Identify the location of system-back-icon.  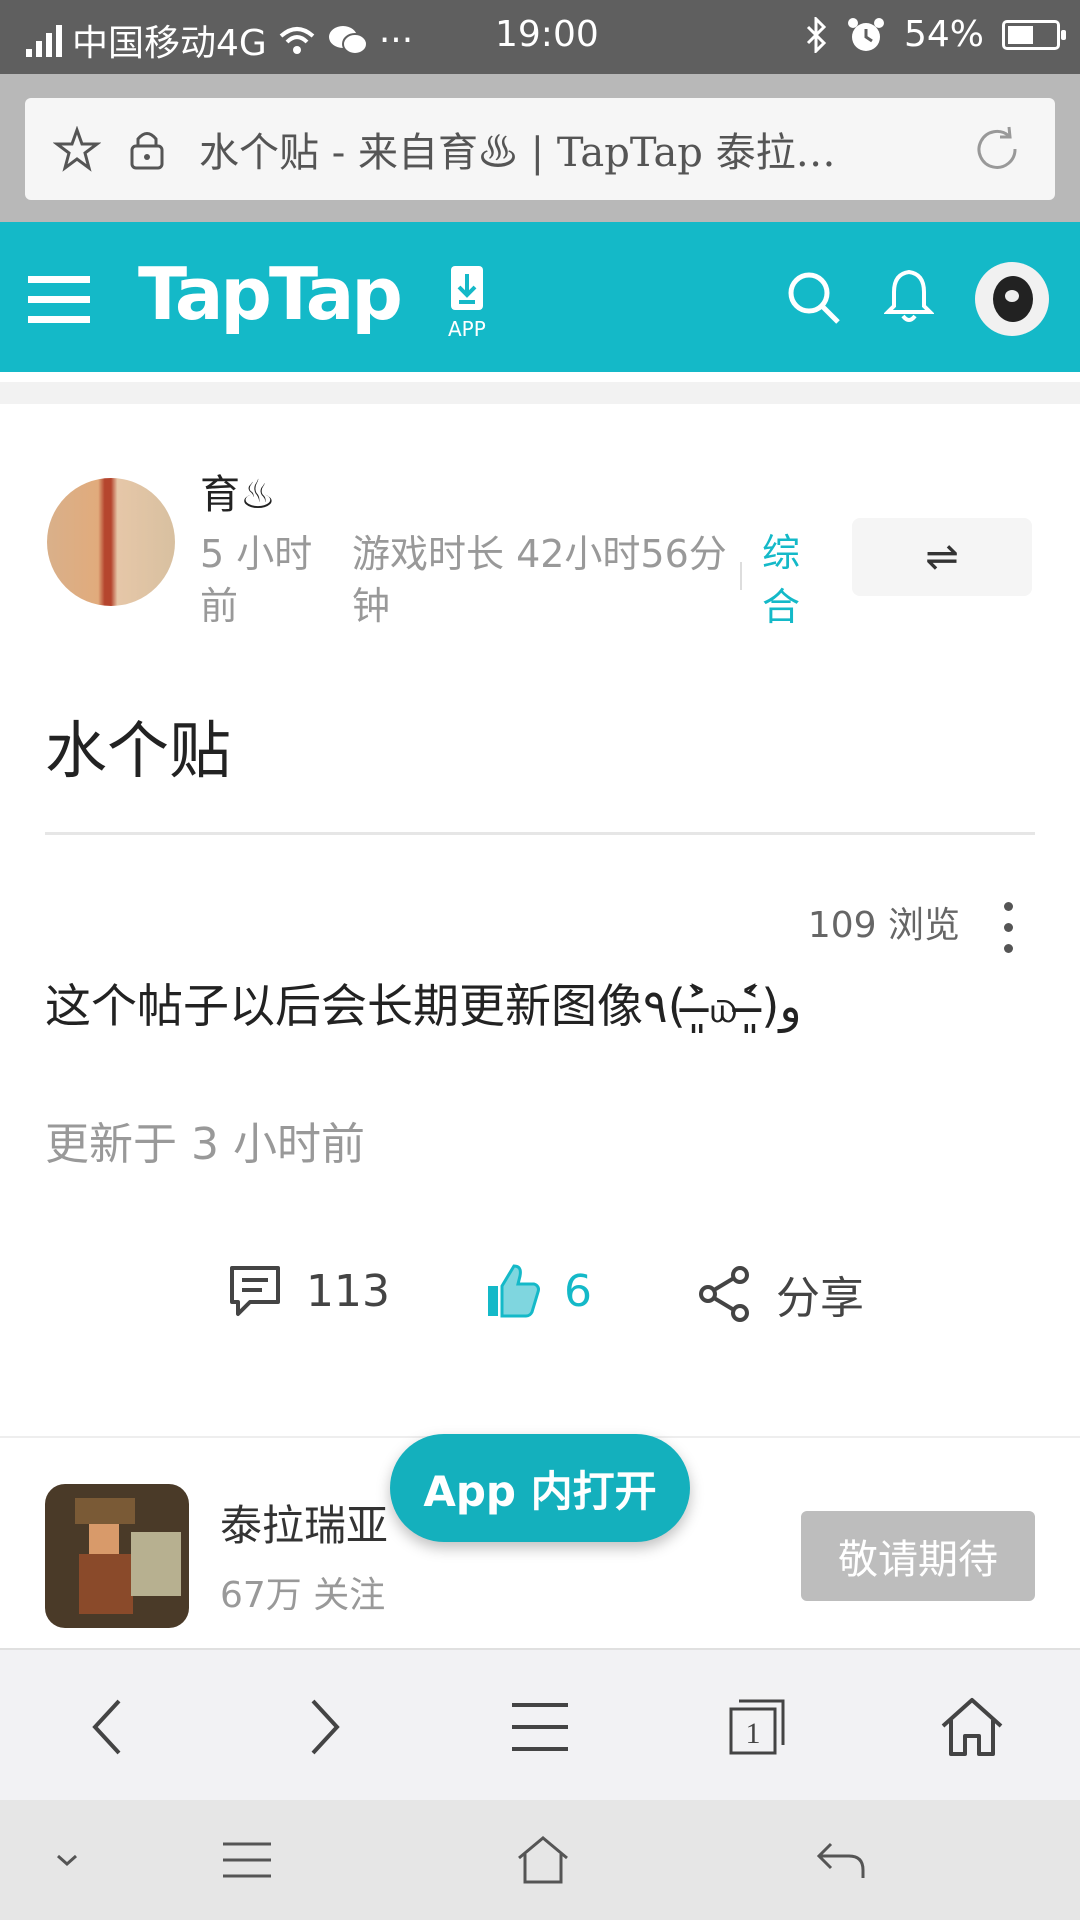
(841, 1860).